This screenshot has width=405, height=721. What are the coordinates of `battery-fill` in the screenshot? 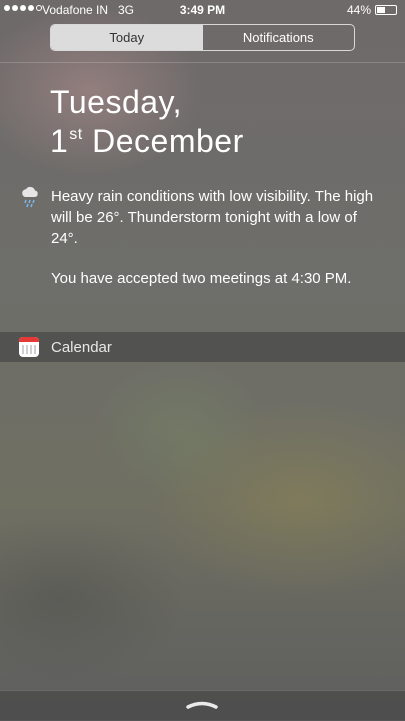 It's located at (381, 10).